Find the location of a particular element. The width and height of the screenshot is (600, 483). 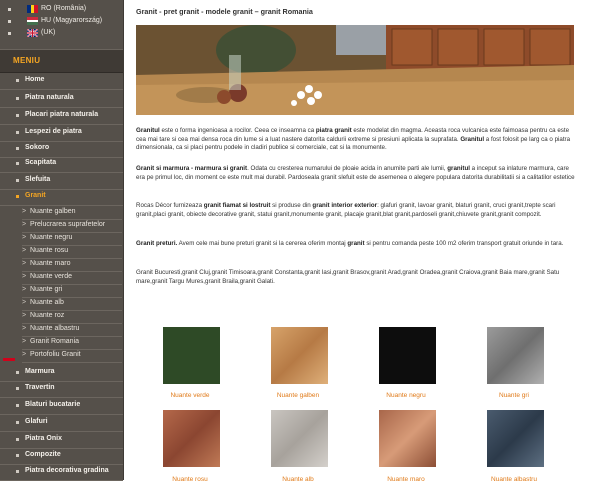

submenu-item-nuante-albastru: > Nuante albastru is located at coordinates (72, 330).